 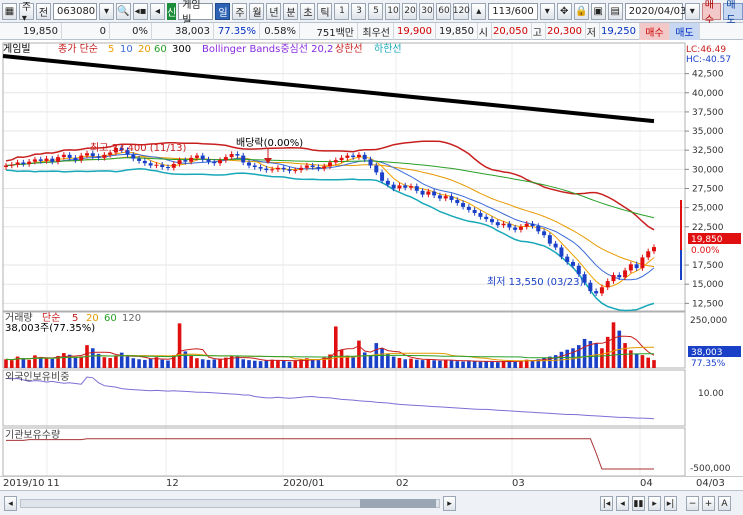 I want to click on high-label: 고, so click(x=539, y=31).